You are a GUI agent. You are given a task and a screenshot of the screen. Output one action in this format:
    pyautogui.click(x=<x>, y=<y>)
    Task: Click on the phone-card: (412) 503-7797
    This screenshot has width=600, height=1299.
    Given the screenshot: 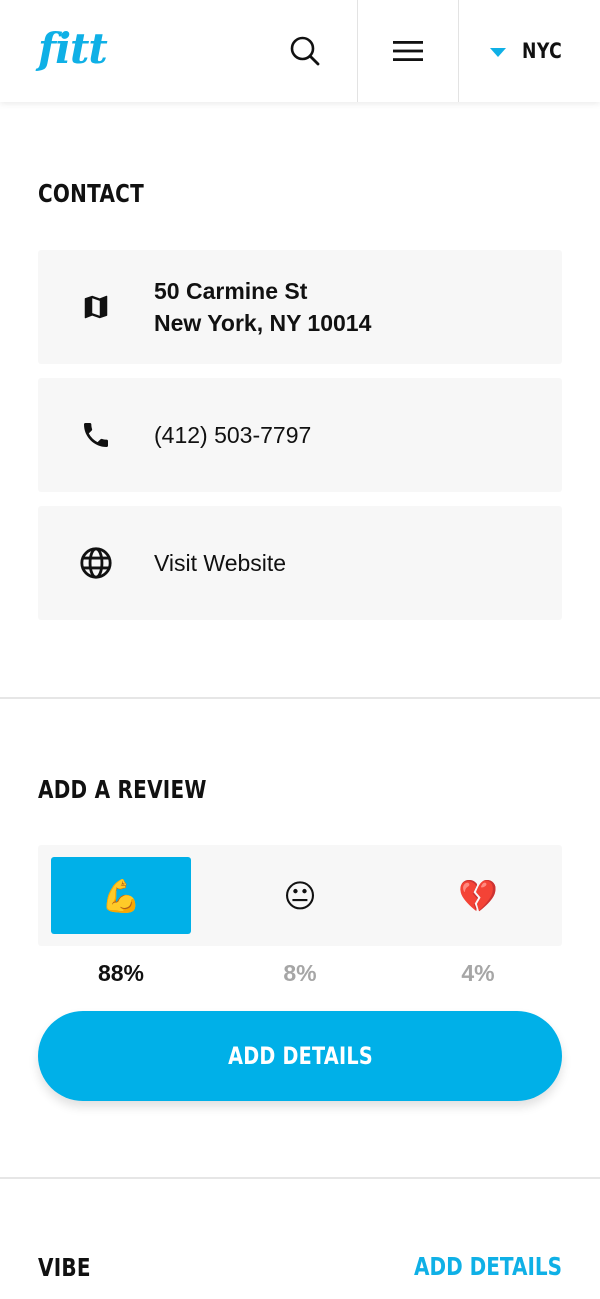 What is the action you would take?
    pyautogui.click(x=300, y=435)
    